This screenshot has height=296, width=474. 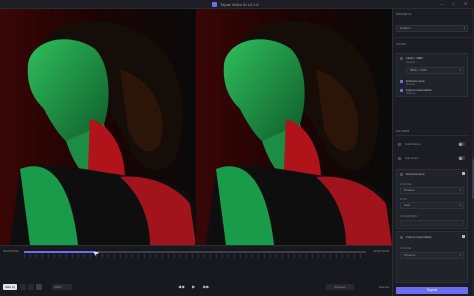 I want to click on previous-frame-icon: ◀◀, so click(x=181, y=287).